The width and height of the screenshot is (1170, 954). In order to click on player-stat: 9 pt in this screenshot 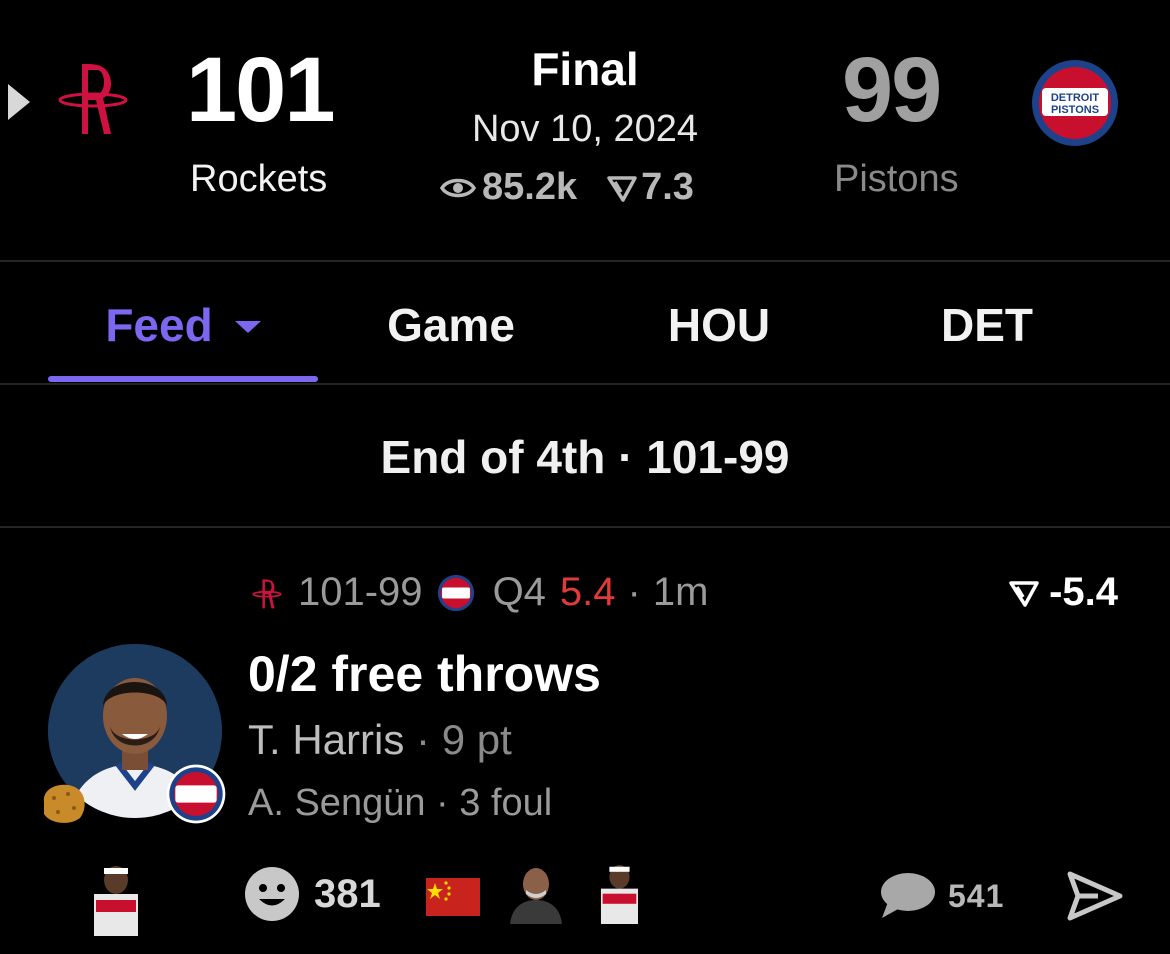, I will do `click(476, 739)`.